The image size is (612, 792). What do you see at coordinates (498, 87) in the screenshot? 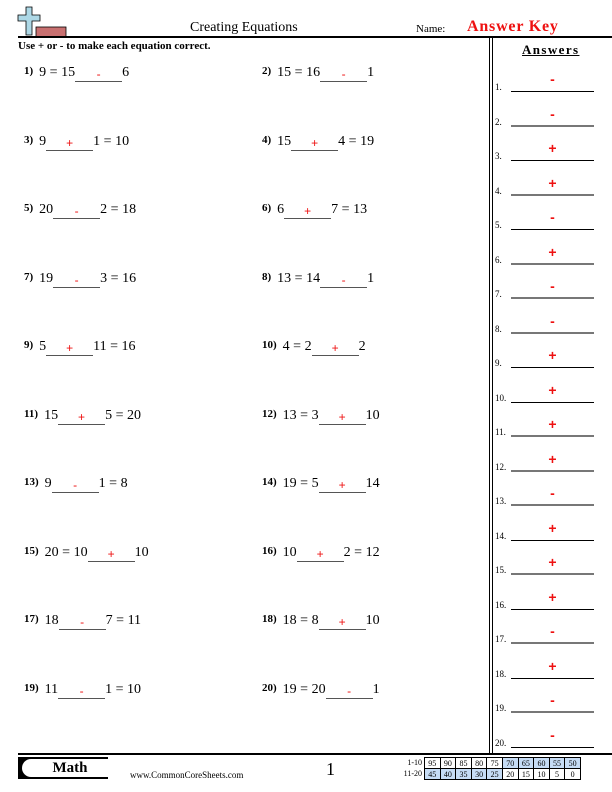
I see `answer-number: 1.` at bounding box center [498, 87].